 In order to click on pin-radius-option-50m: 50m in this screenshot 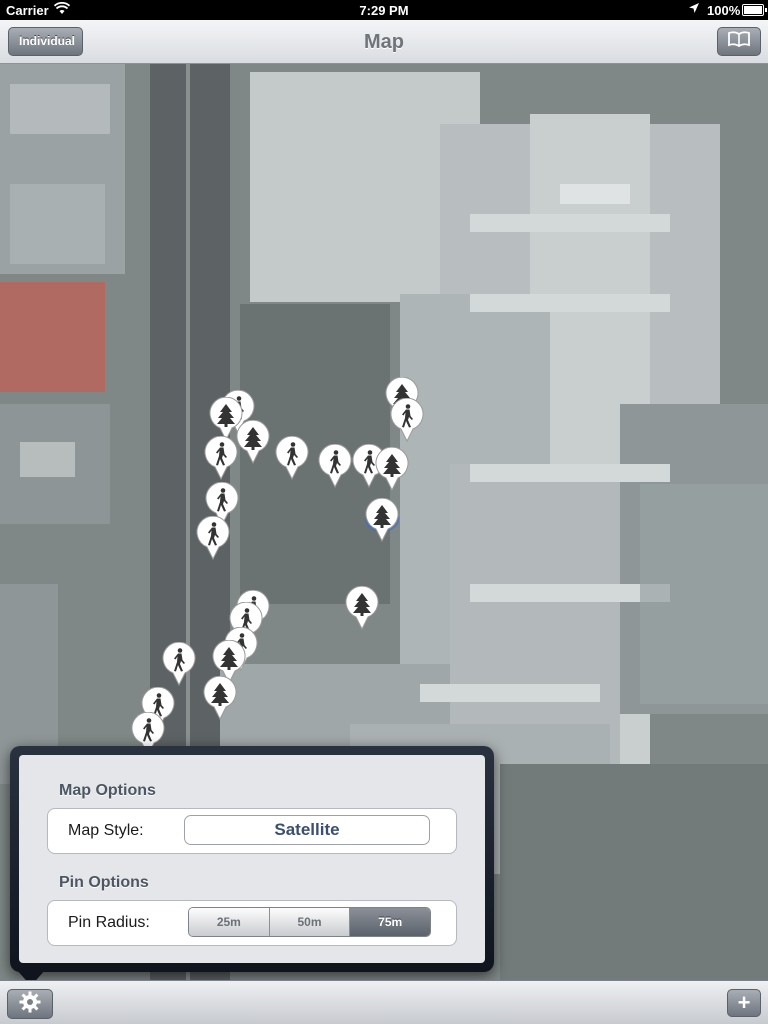, I will do `click(310, 922)`.